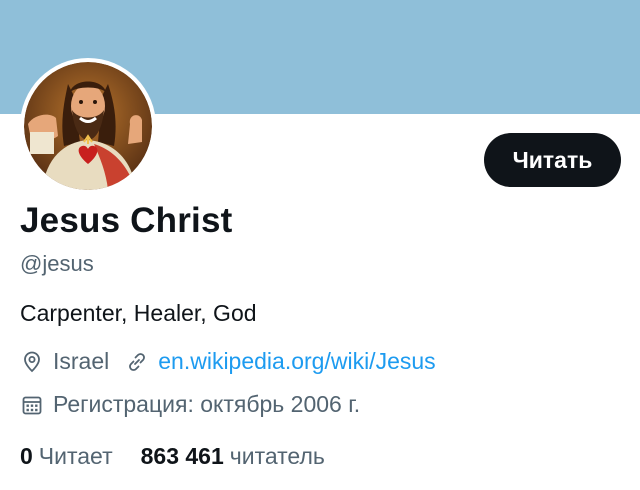  I want to click on profile-stats: 0 Читает 863 461 читатель, so click(172, 456).